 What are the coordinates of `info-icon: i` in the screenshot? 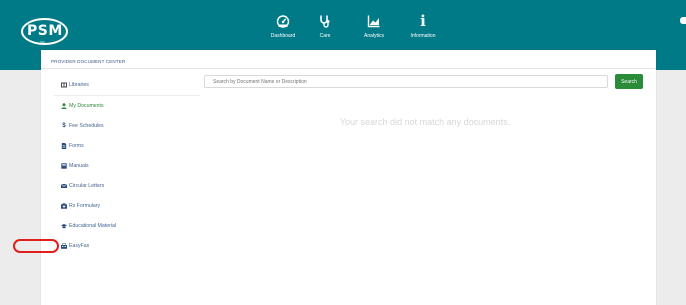 It's located at (423, 21).